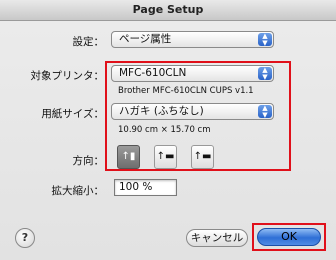  I want to click on landscape-left-orientation-icon: ↑▬, so click(165, 156).